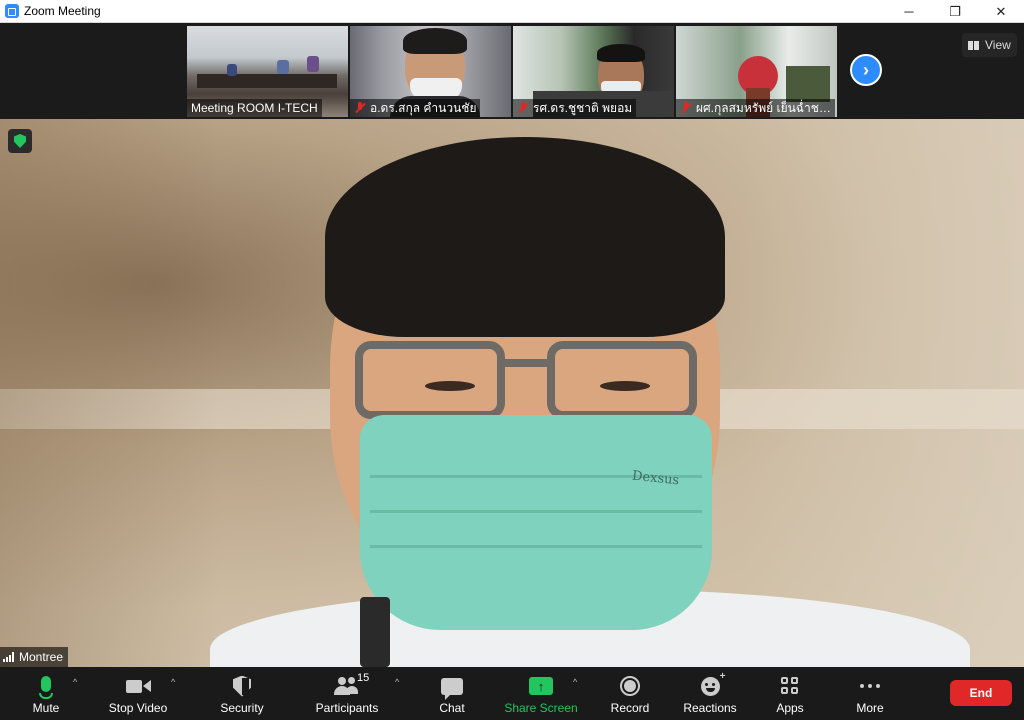 The image size is (1024, 720). I want to click on reactions-label: Reactions, so click(710, 708).